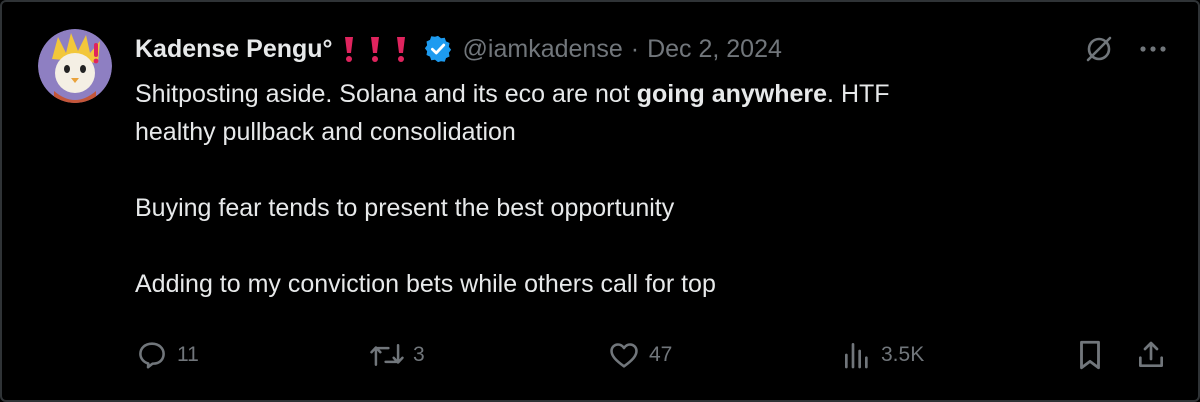 Image resolution: width=1200 pixels, height=402 pixels. I want to click on avatar-image, so click(75, 66).